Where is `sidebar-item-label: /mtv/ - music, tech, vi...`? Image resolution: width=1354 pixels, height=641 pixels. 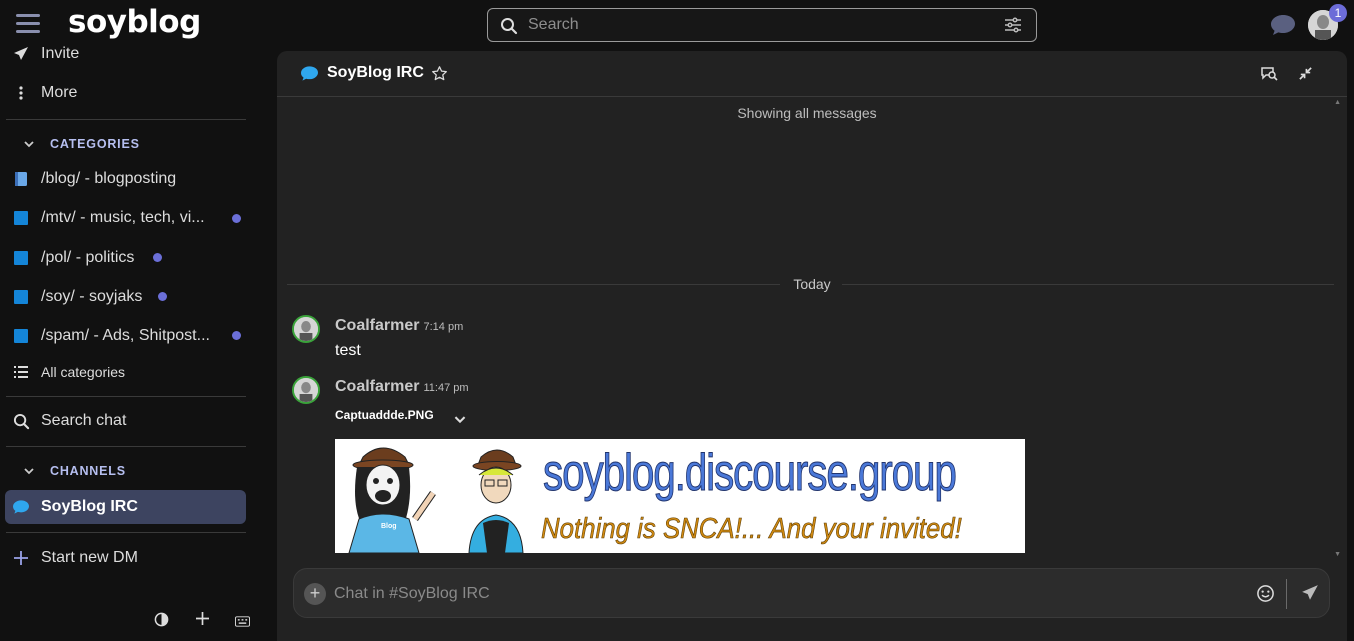 sidebar-item-label: /mtv/ - music, tech, vi... is located at coordinates (123, 217).